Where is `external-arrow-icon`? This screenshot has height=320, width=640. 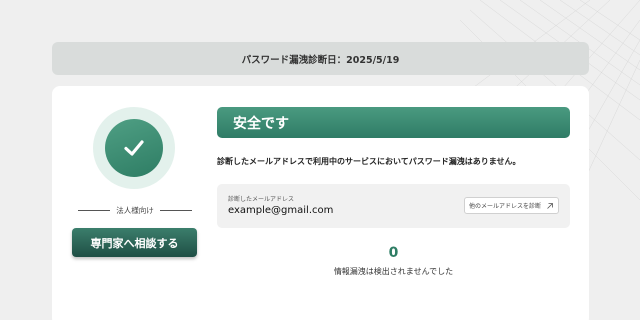
external-arrow-icon is located at coordinates (550, 205).